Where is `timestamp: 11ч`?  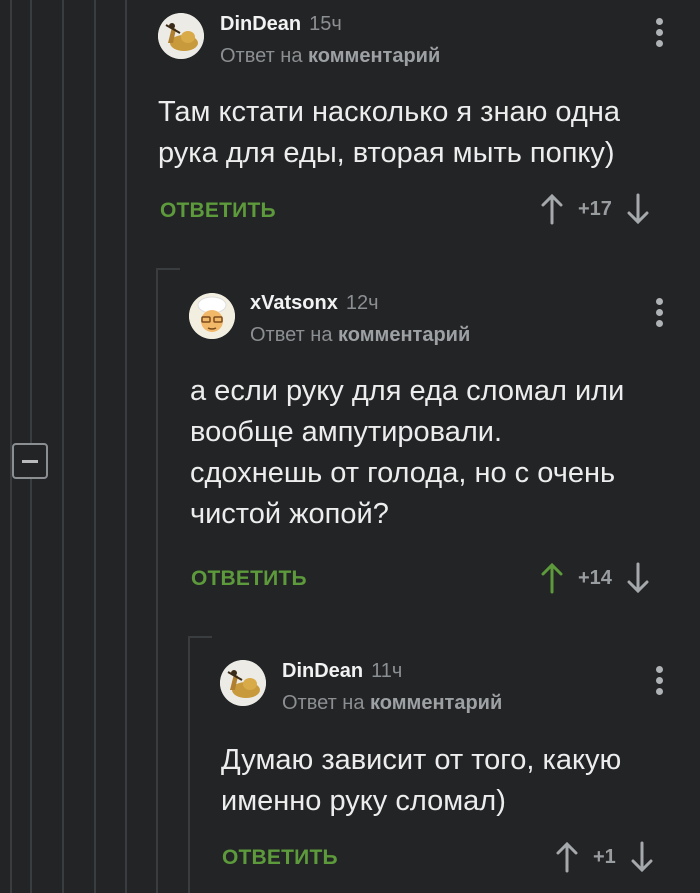
timestamp: 11ч is located at coordinates (387, 671).